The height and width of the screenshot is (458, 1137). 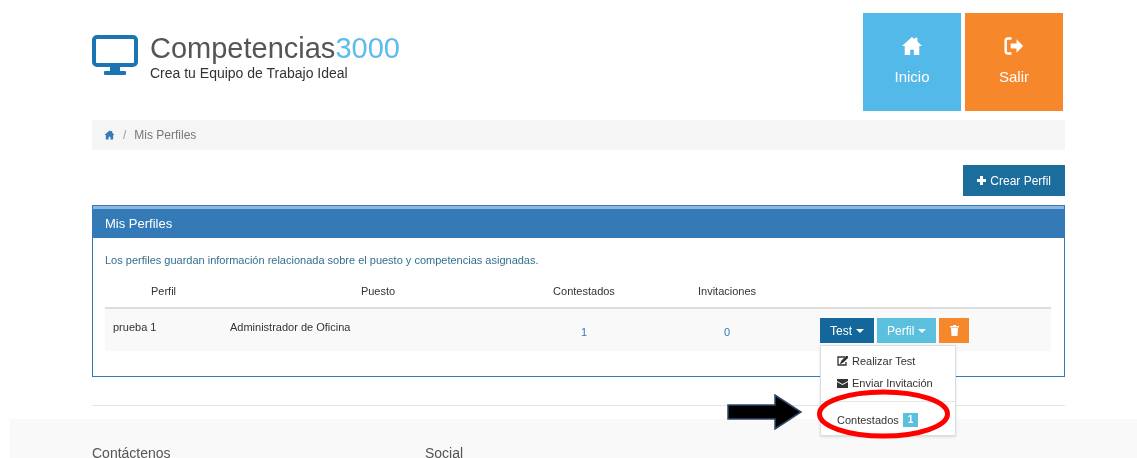 I want to click on edit-icon, so click(x=842, y=361).